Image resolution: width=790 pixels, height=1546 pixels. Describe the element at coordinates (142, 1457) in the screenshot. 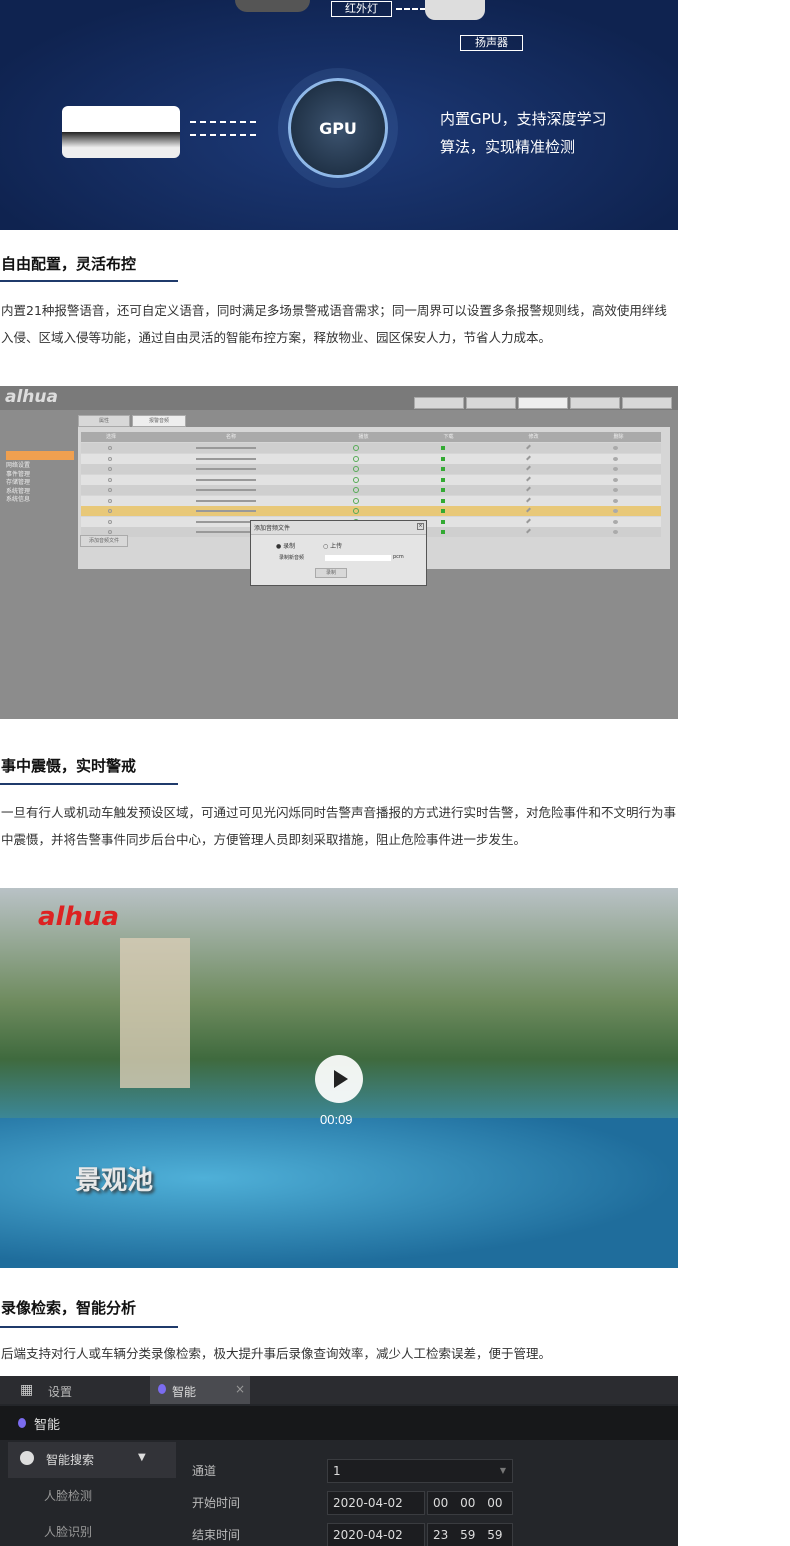

I see `chevron-down-icon: ▼` at that location.